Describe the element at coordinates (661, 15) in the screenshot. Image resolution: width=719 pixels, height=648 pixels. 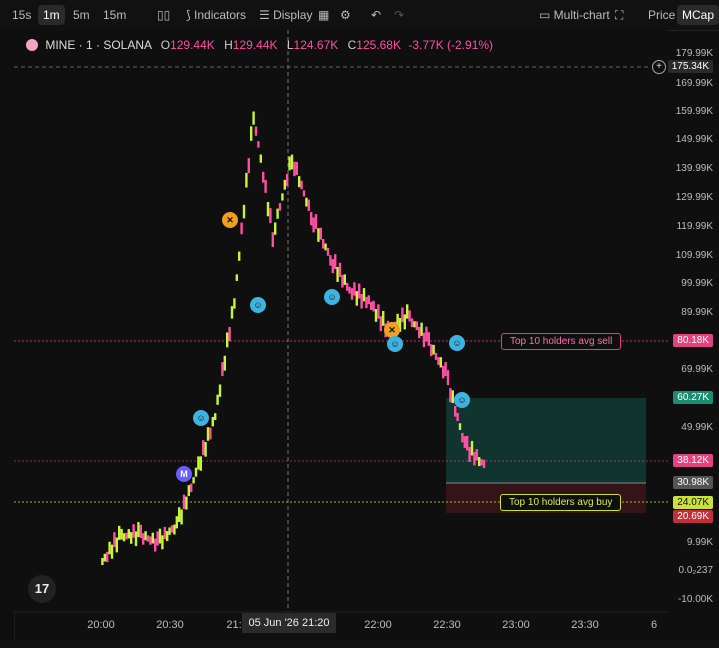
I see `price-tab: Price` at that location.